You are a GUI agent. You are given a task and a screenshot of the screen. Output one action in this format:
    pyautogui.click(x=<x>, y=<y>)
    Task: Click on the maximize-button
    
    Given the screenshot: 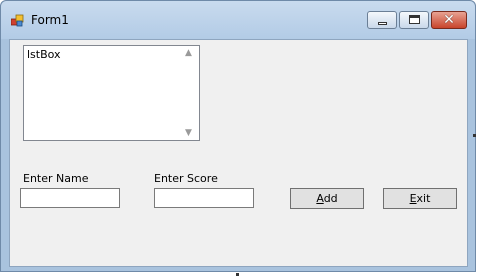 What is the action you would take?
    pyautogui.click(x=414, y=20)
    